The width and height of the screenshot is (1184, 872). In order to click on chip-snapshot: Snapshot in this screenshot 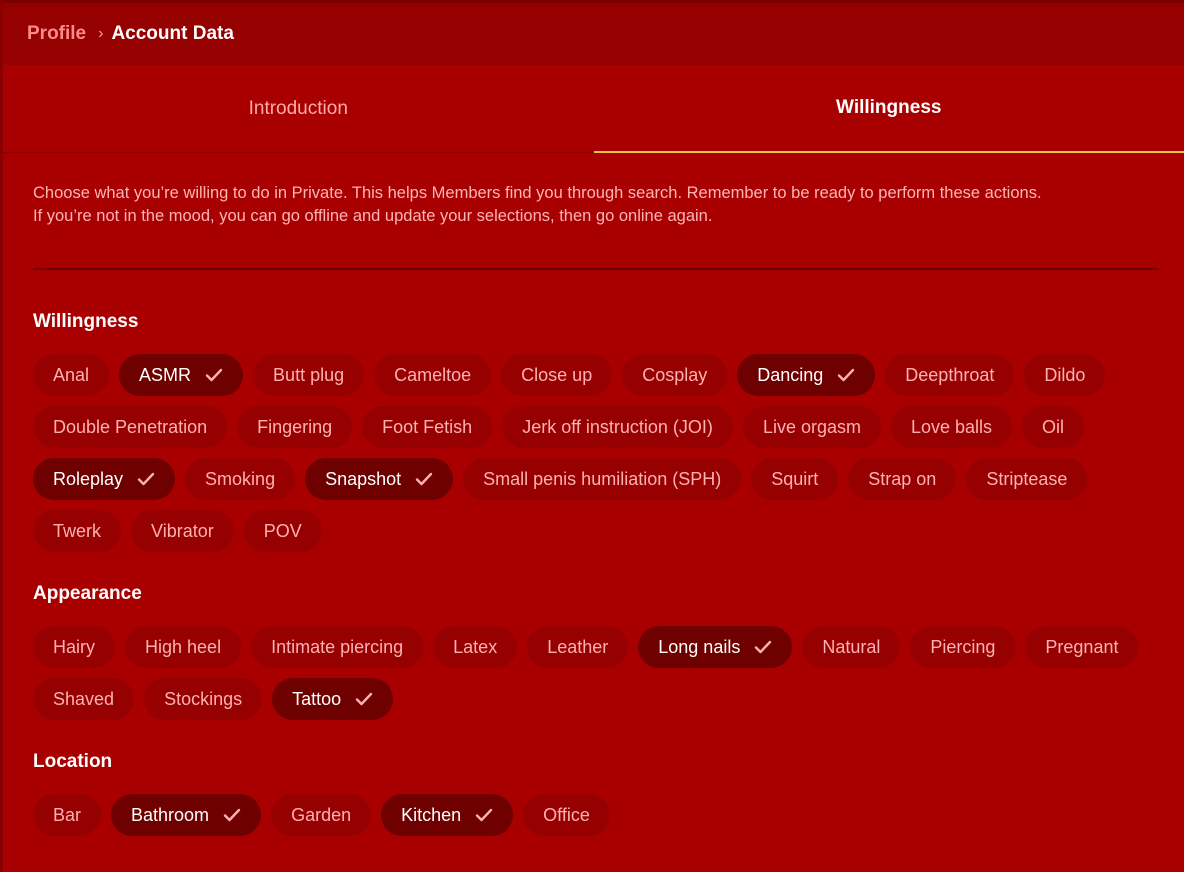, I will do `click(379, 479)`.